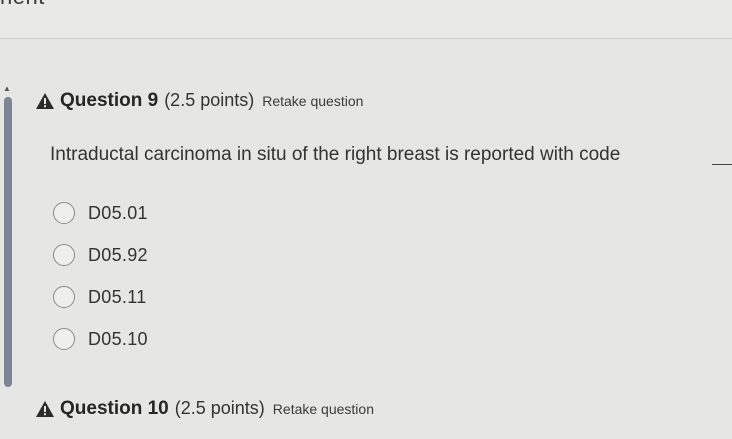 The image size is (732, 439). Describe the element at coordinates (109, 100) in the screenshot. I see `question-9-title: Question 9` at that location.